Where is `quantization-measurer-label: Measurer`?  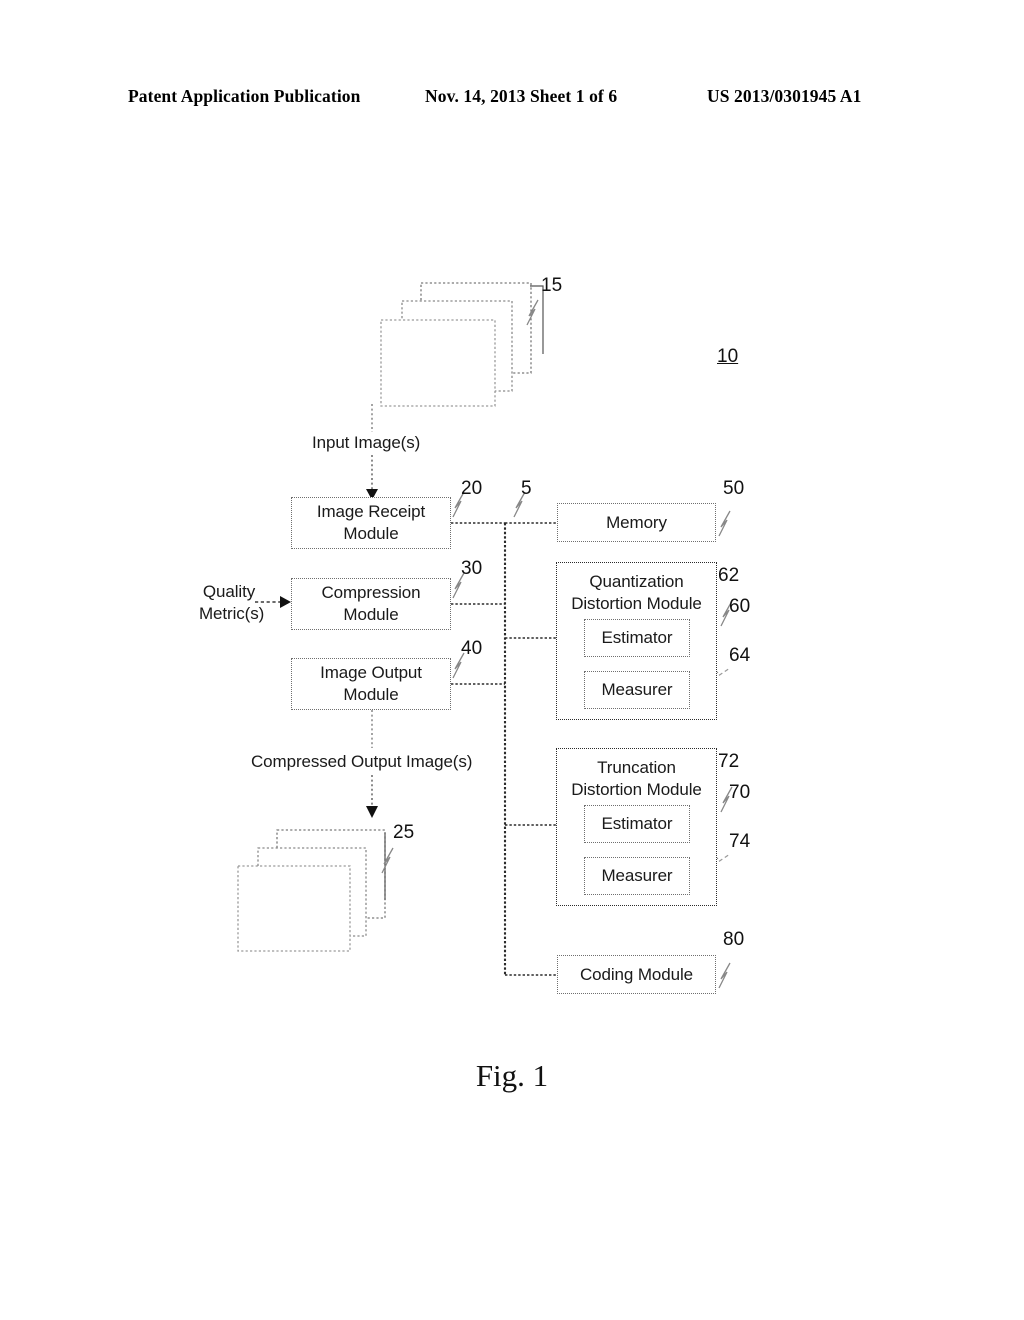
quantization-measurer-label: Measurer is located at coordinates (637, 690).